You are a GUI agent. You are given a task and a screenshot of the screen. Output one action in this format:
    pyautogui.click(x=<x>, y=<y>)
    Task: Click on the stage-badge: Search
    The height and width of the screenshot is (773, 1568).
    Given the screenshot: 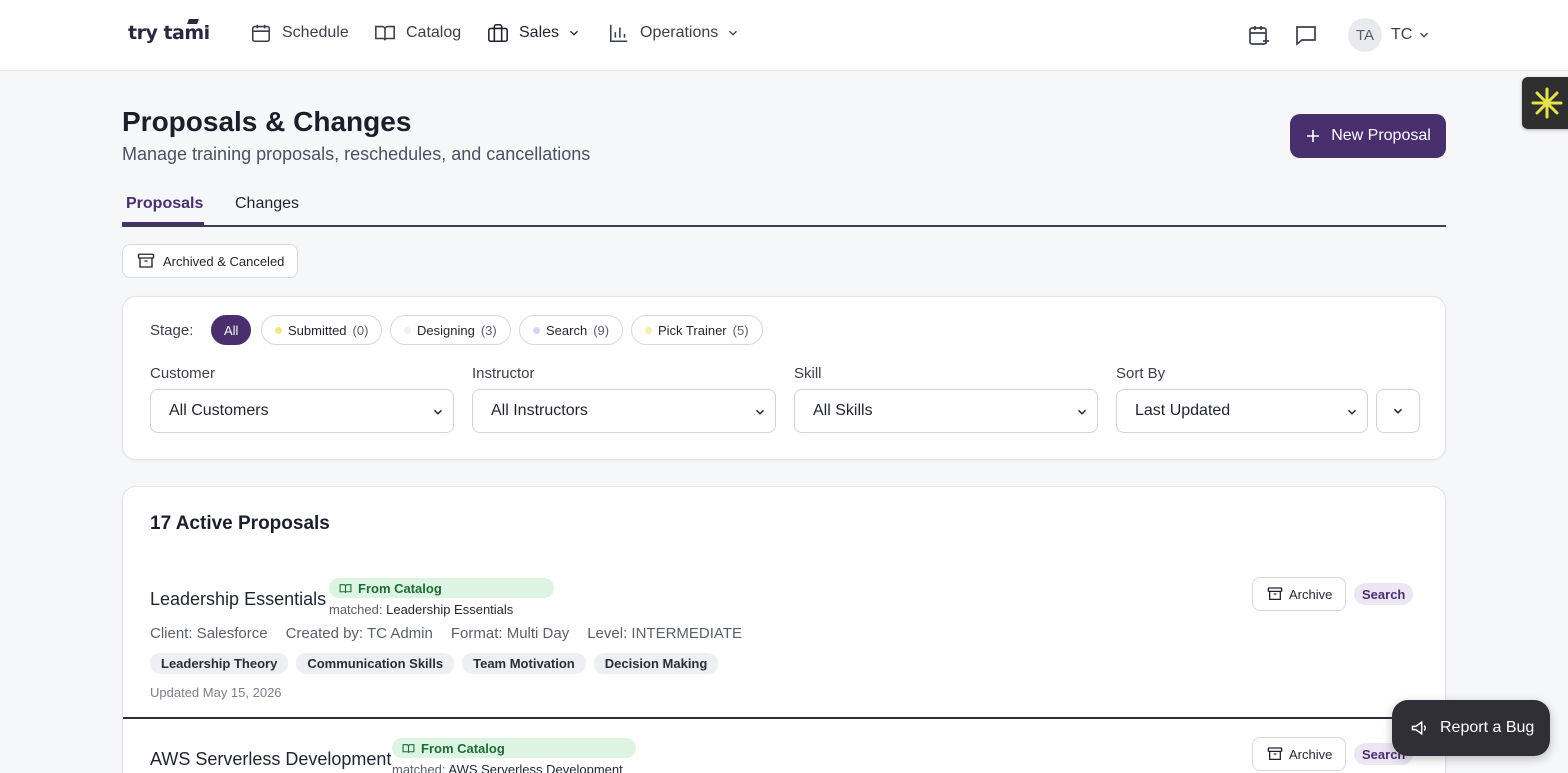 What is the action you would take?
    pyautogui.click(x=1384, y=594)
    